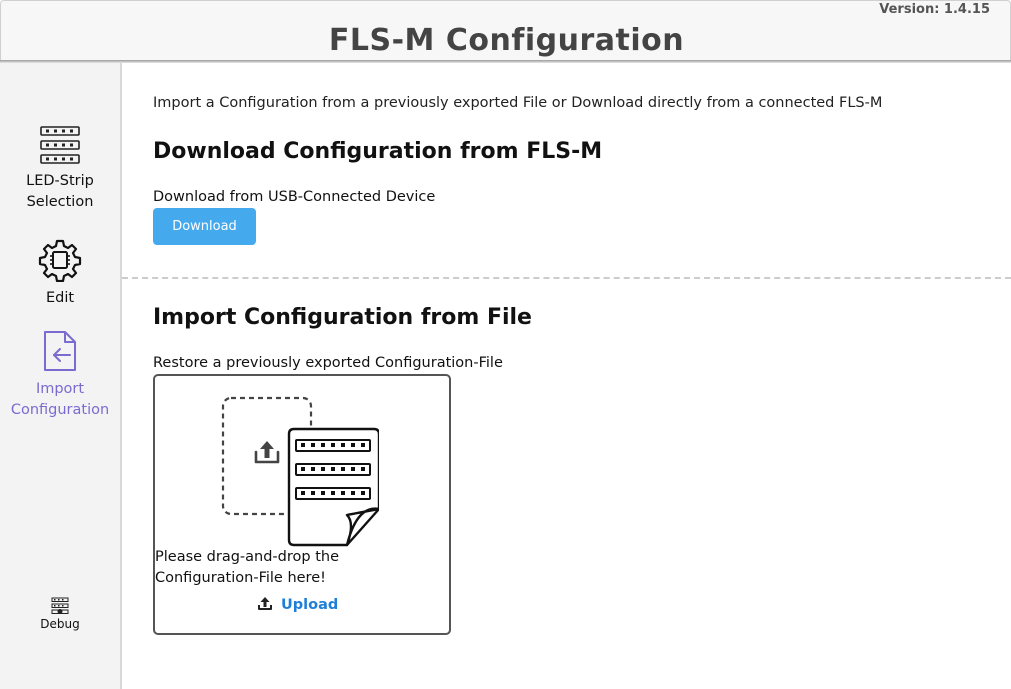  What do you see at coordinates (265, 603) in the screenshot?
I see `upload-icon` at bounding box center [265, 603].